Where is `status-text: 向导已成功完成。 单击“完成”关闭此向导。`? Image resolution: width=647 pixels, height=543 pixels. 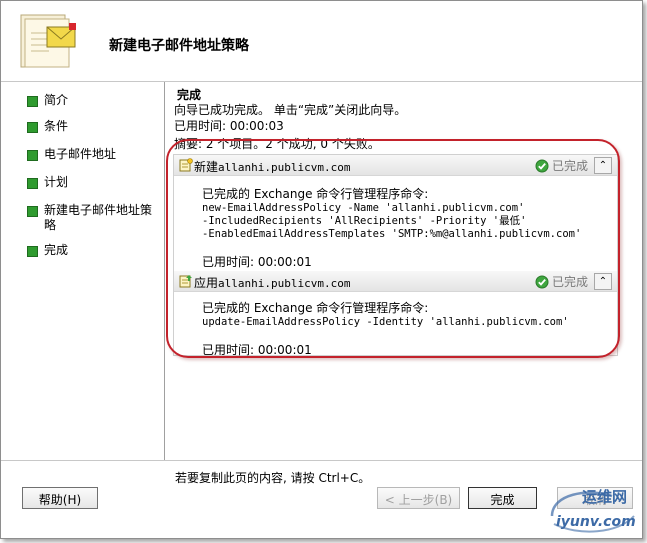 status-text: 向导已成功完成。 单击“完成”关闭此向导。 is located at coordinates (290, 110).